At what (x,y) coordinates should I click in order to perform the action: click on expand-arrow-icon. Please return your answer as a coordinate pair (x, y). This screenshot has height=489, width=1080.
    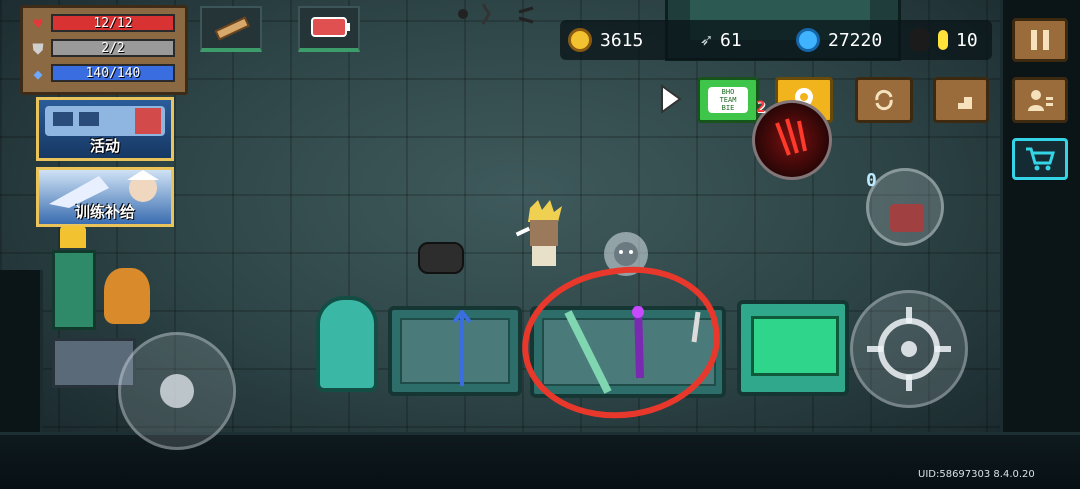
    Looking at the image, I should click on (671, 99).